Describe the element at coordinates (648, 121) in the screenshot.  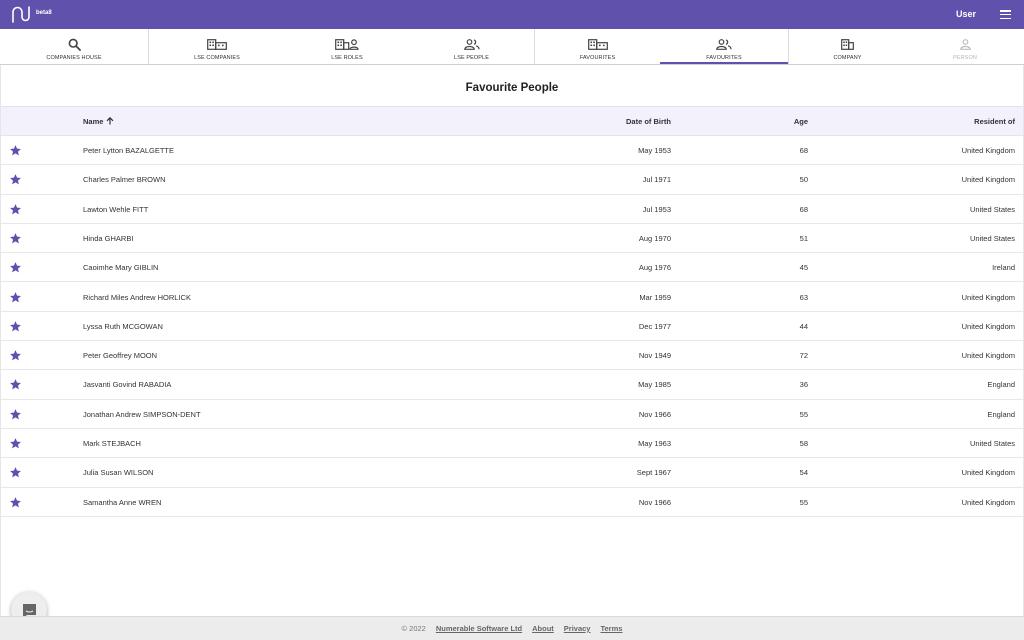
I see `column-header-date-of-birth: Date of Birth` at that location.